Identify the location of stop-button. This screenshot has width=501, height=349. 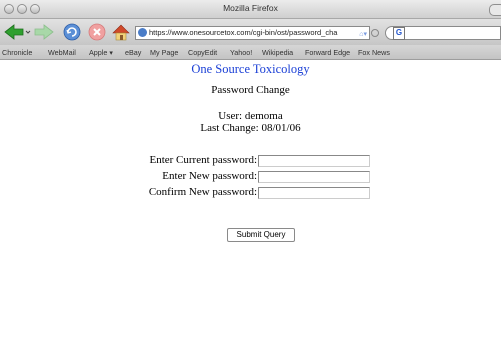
(97, 32).